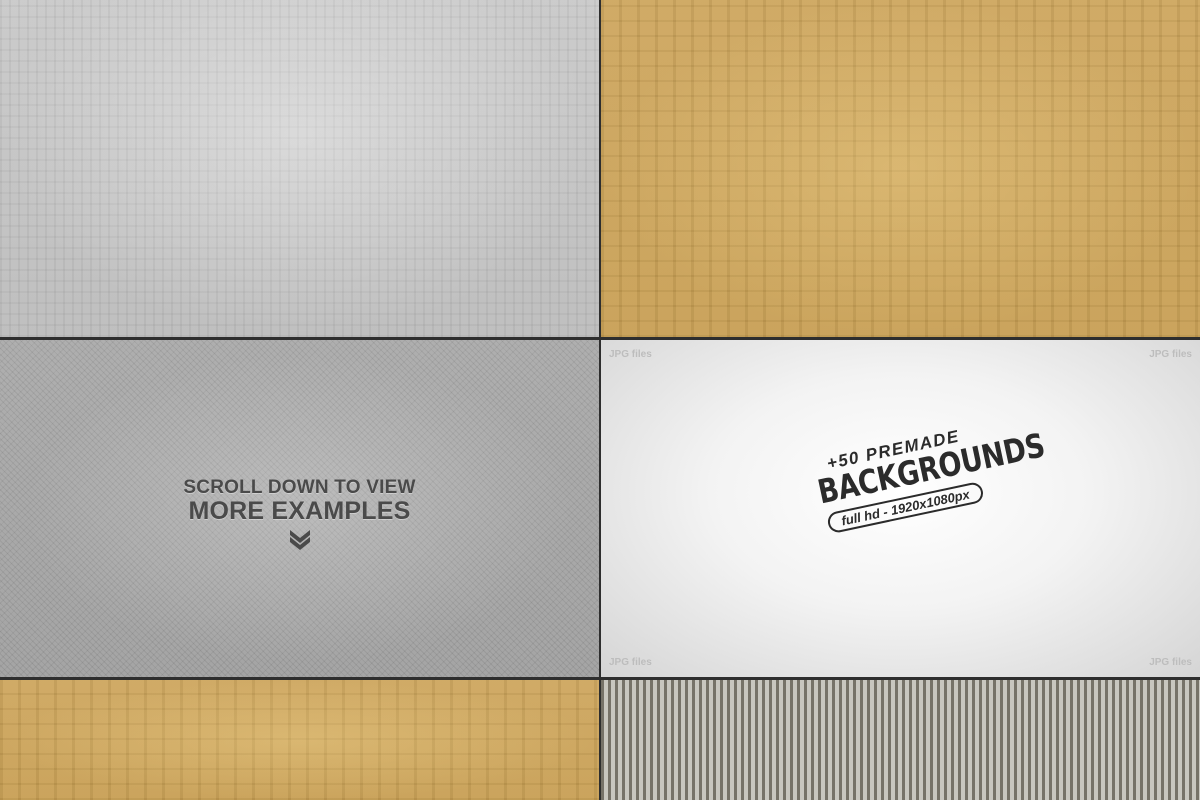  Describe the element at coordinates (900, 740) in the screenshot. I see `striped-texture-tile` at that location.